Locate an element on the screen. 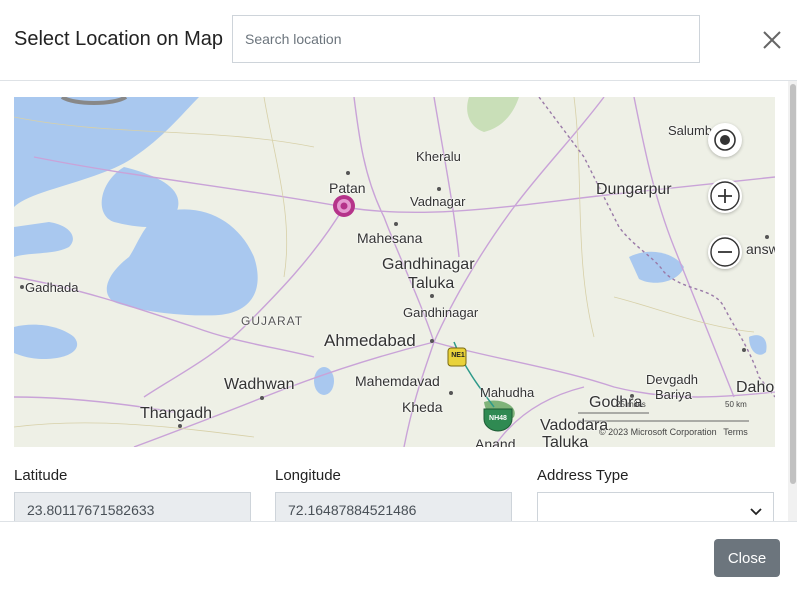  longitude-label: Longitude is located at coordinates (308, 475).